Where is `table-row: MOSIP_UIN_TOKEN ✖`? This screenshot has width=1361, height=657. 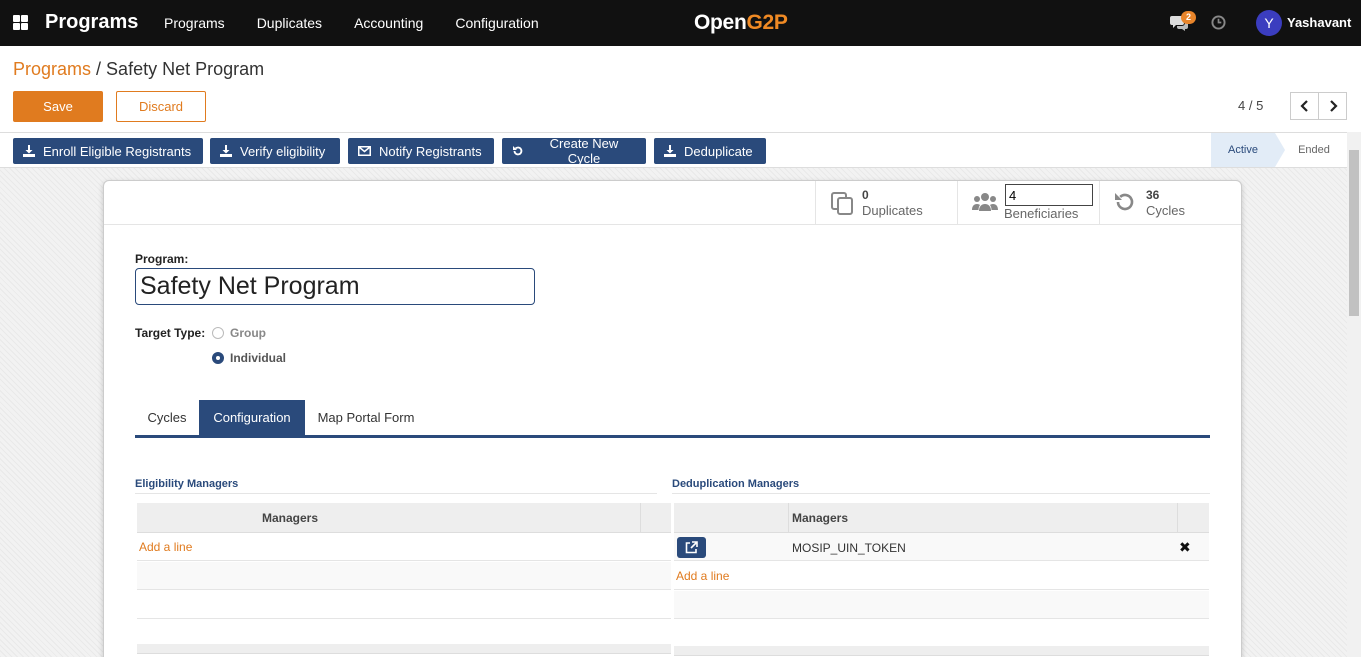
table-row: MOSIP_UIN_TOKEN ✖ is located at coordinates (941, 547).